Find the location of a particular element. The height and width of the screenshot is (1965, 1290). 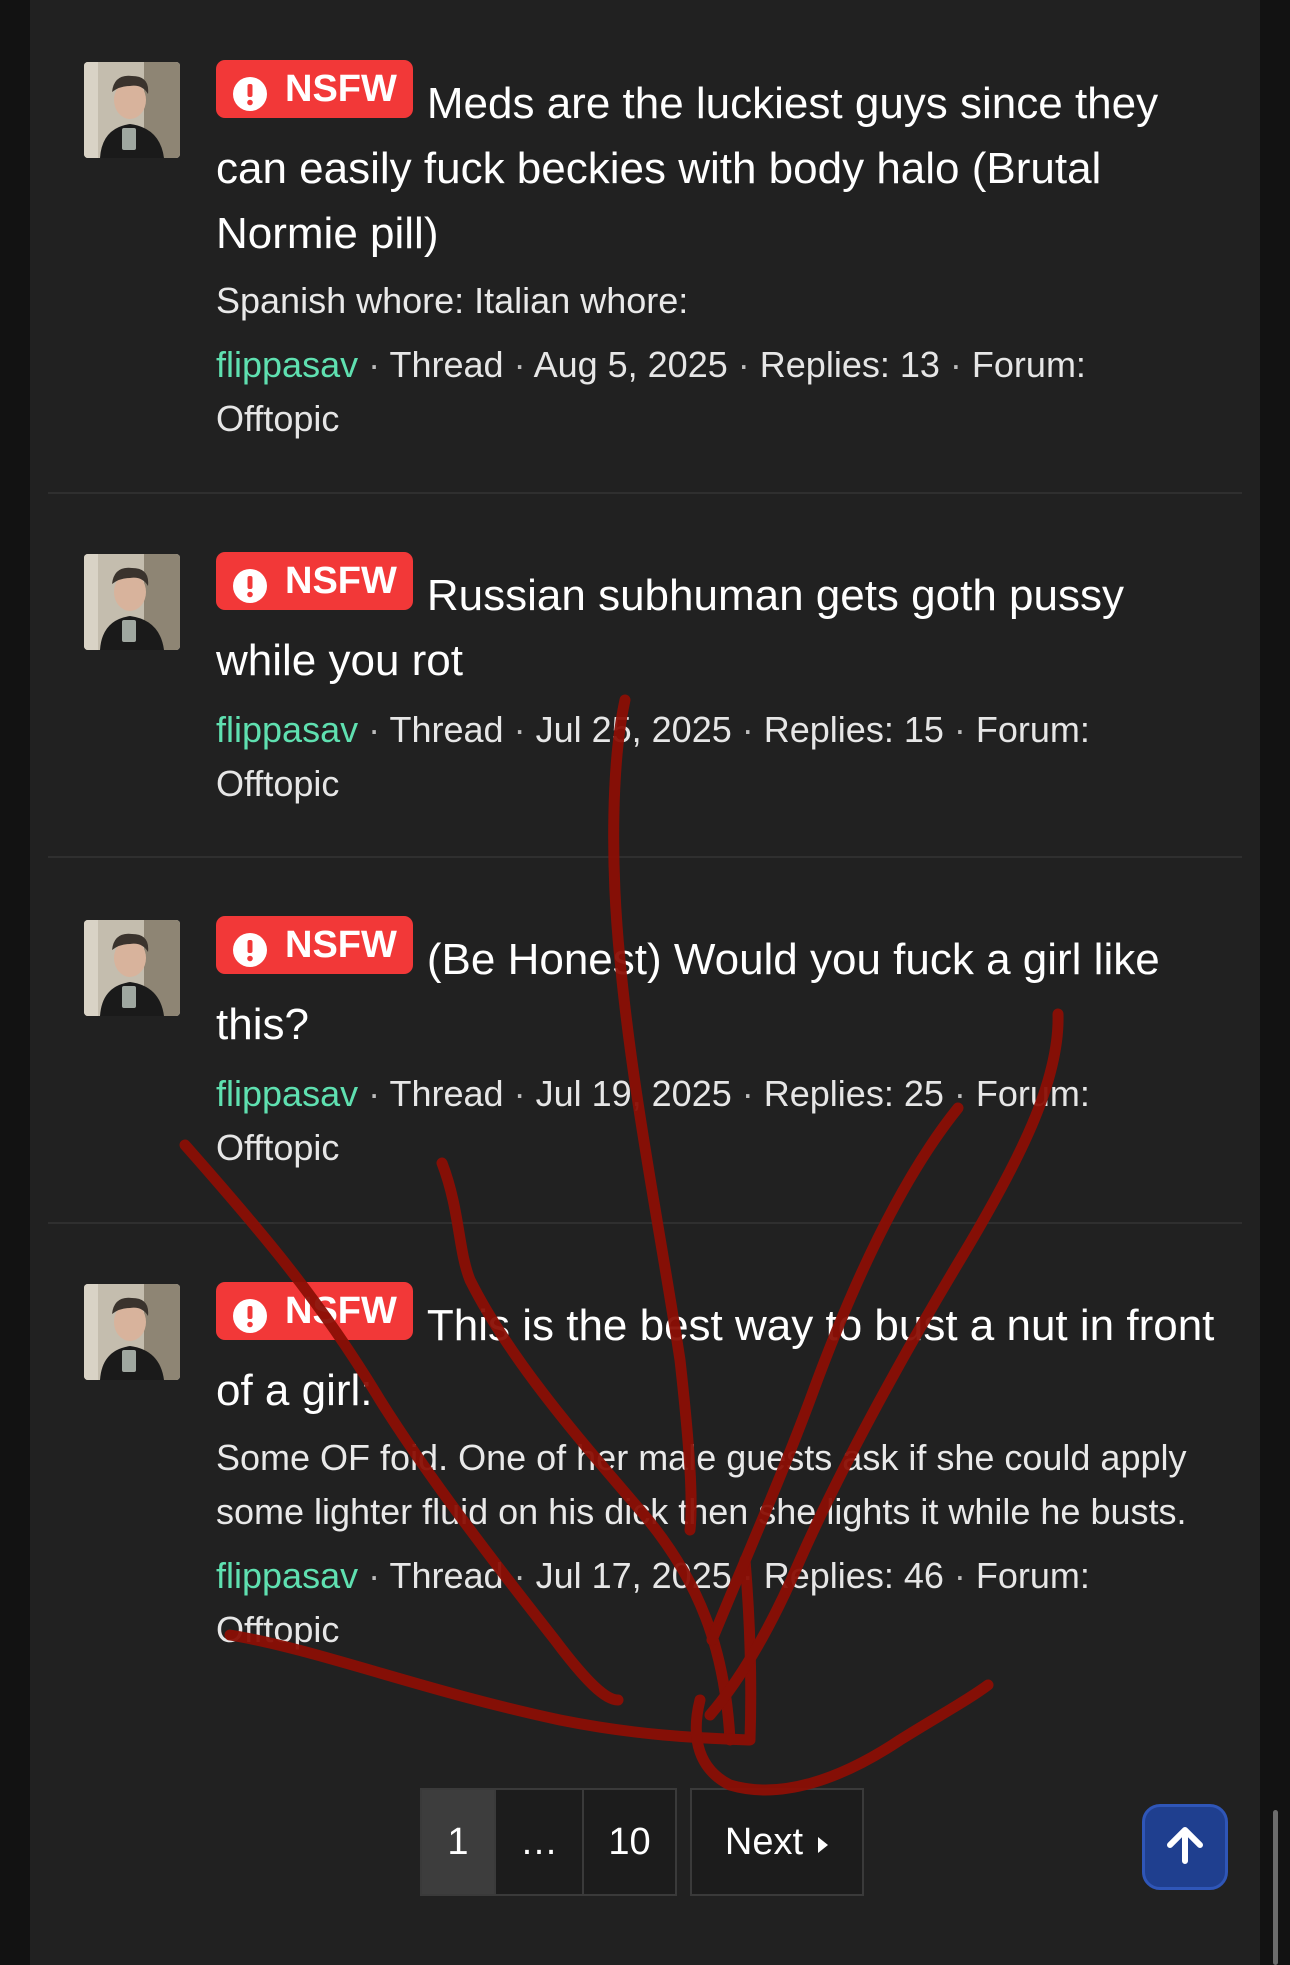

scrollbar is located at coordinates (1275, 1887).